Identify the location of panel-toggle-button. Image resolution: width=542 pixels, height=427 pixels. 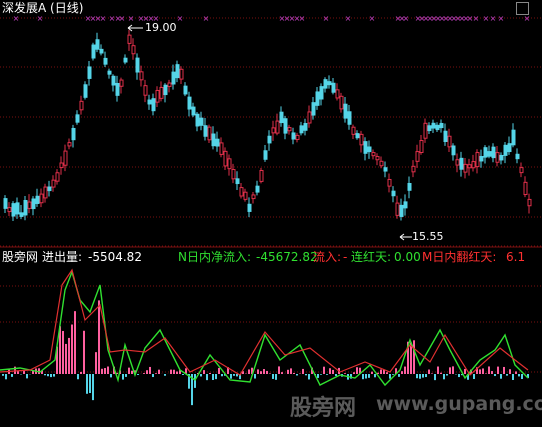
(522, 8).